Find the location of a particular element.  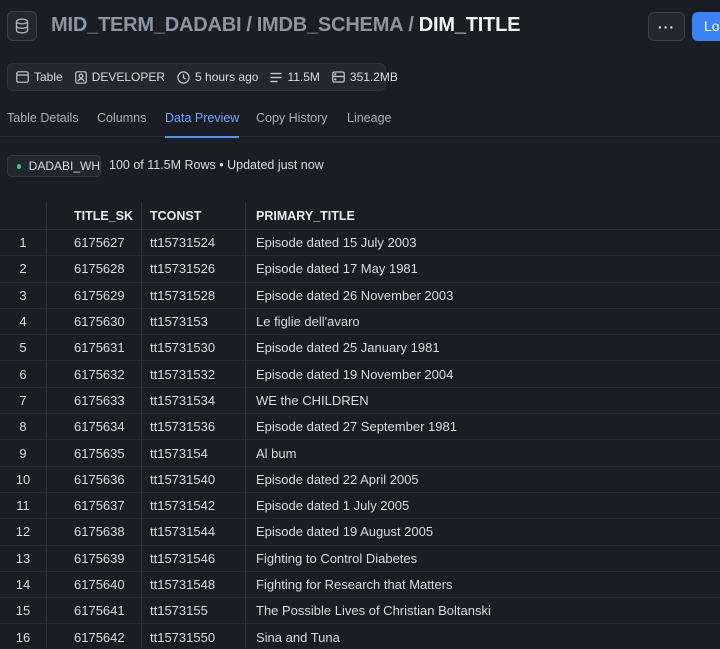

cell-primary-title: Episode dated 25 January 1981 is located at coordinates (348, 348).